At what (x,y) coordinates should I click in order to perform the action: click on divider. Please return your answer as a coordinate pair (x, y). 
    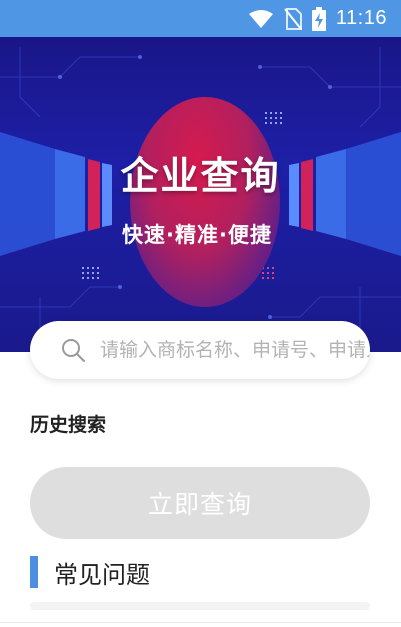
    Looking at the image, I should click on (200, 622).